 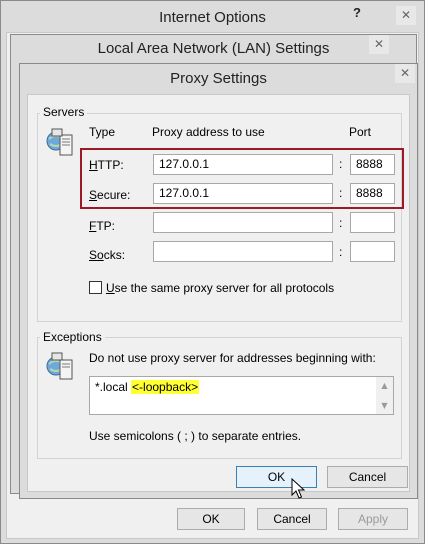 What do you see at coordinates (384, 385) in the screenshot?
I see `scroll-up-icon: ▲` at bounding box center [384, 385].